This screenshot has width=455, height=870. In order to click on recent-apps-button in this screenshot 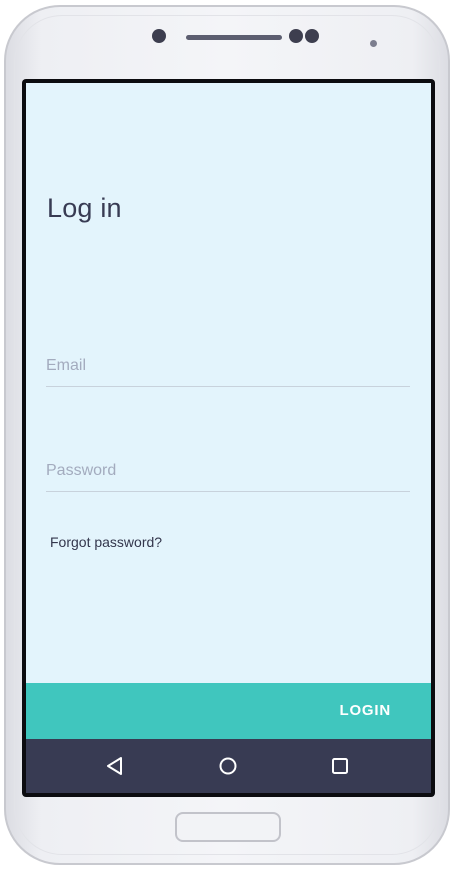, I will do `click(340, 766)`.